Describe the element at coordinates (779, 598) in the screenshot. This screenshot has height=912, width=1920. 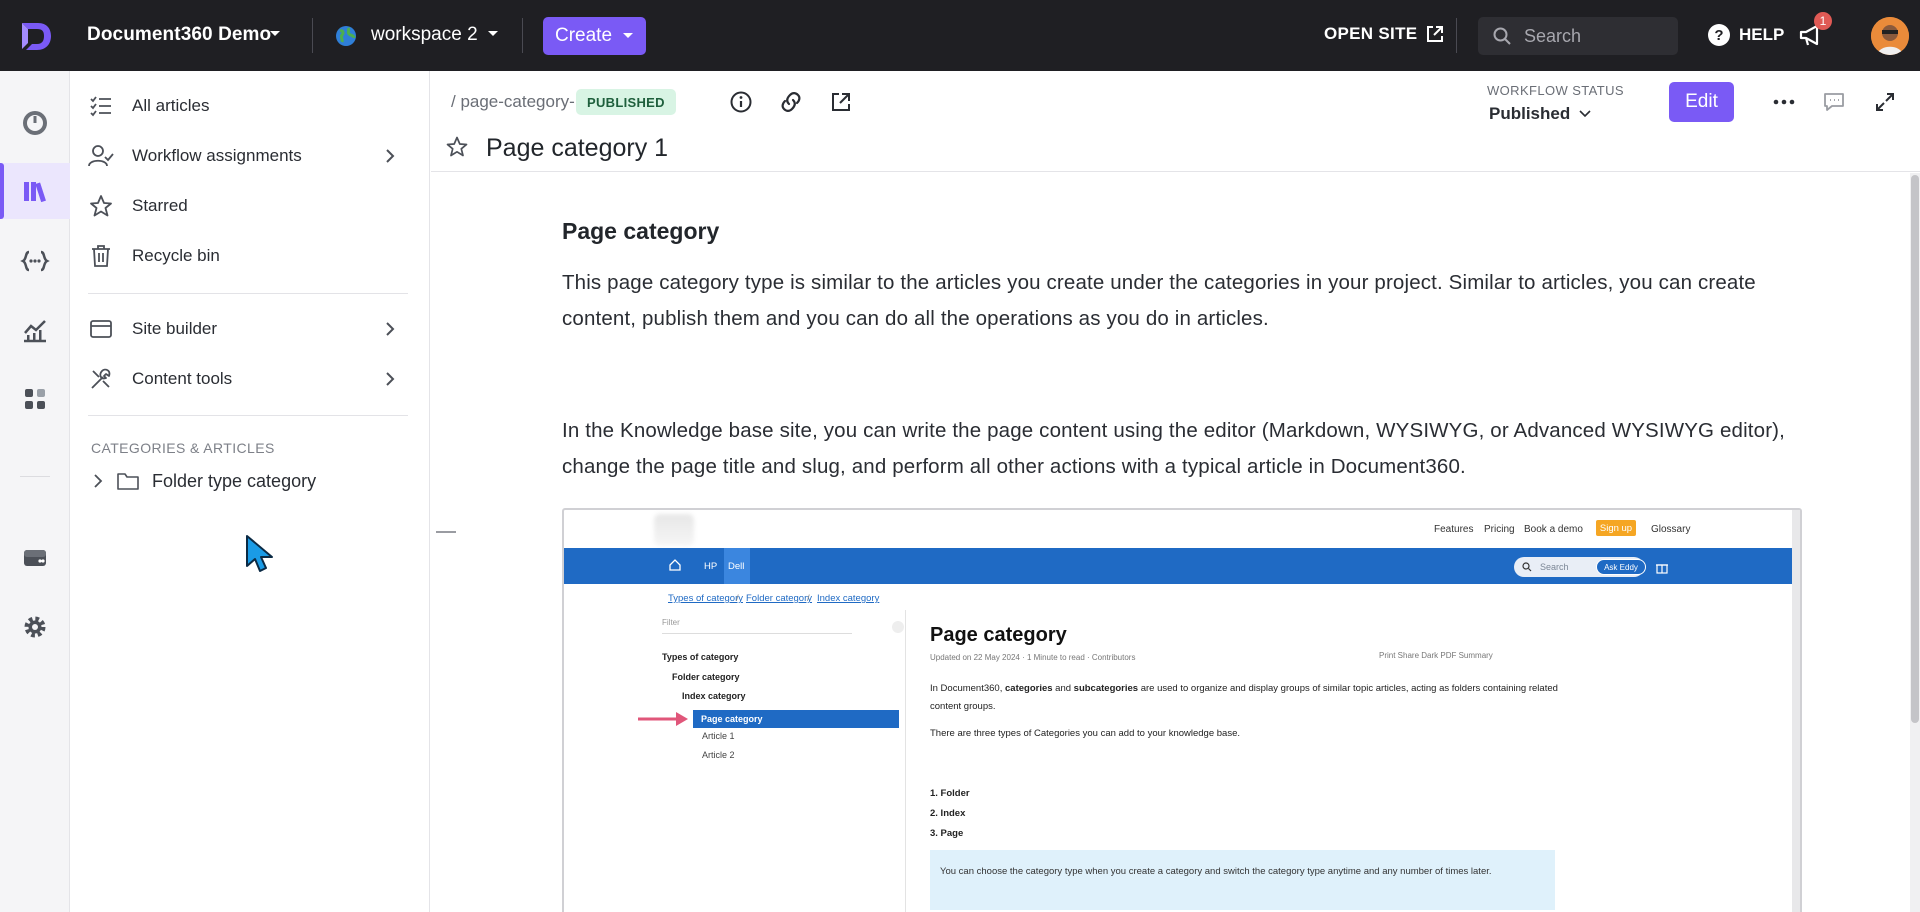
I see `kb-breadcrumb: Folder category` at that location.